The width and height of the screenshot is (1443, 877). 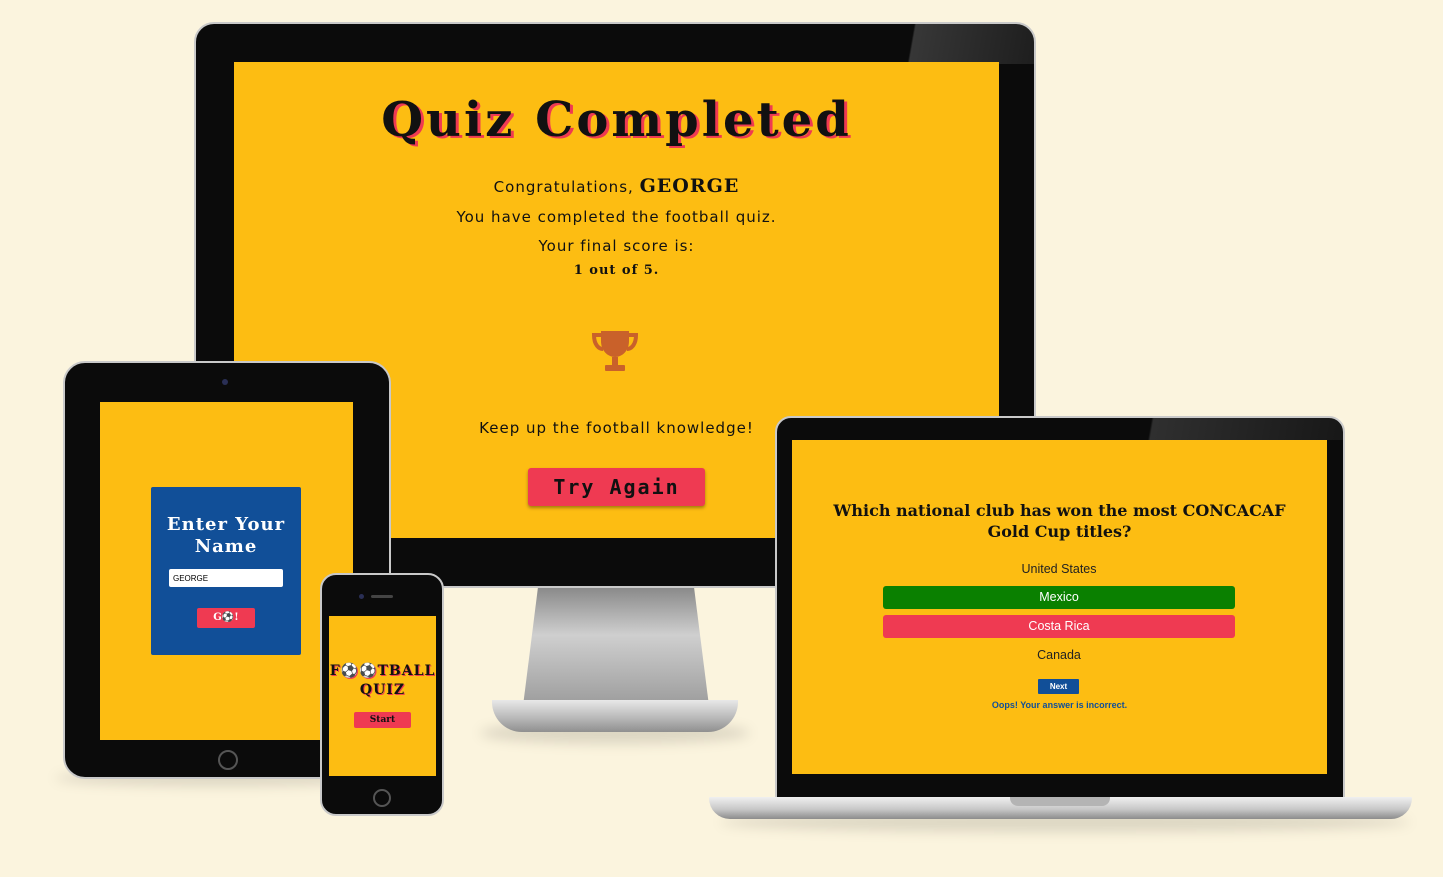 I want to click on answer-option-canada: Canada, so click(x=1059, y=655).